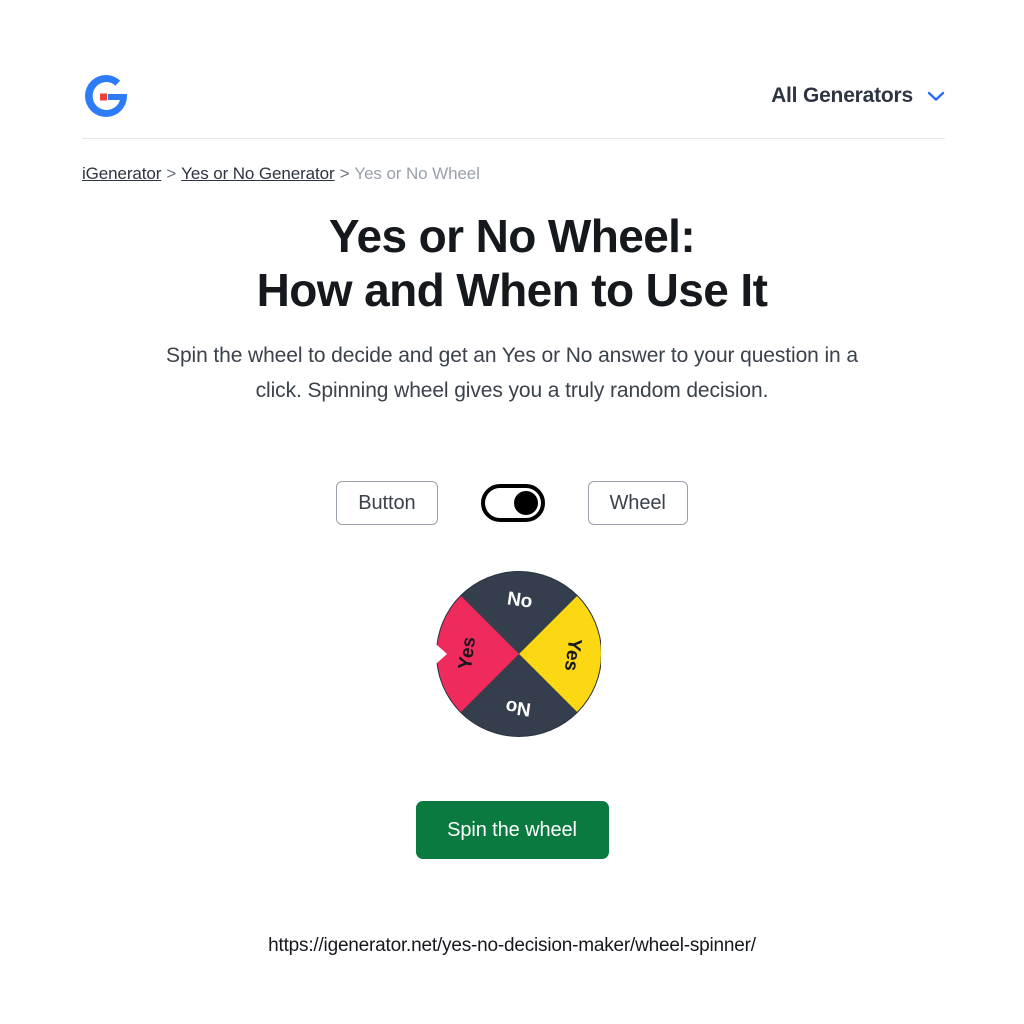  I want to click on yes-no-wheel: No Yes No Yes, so click(512, 654).